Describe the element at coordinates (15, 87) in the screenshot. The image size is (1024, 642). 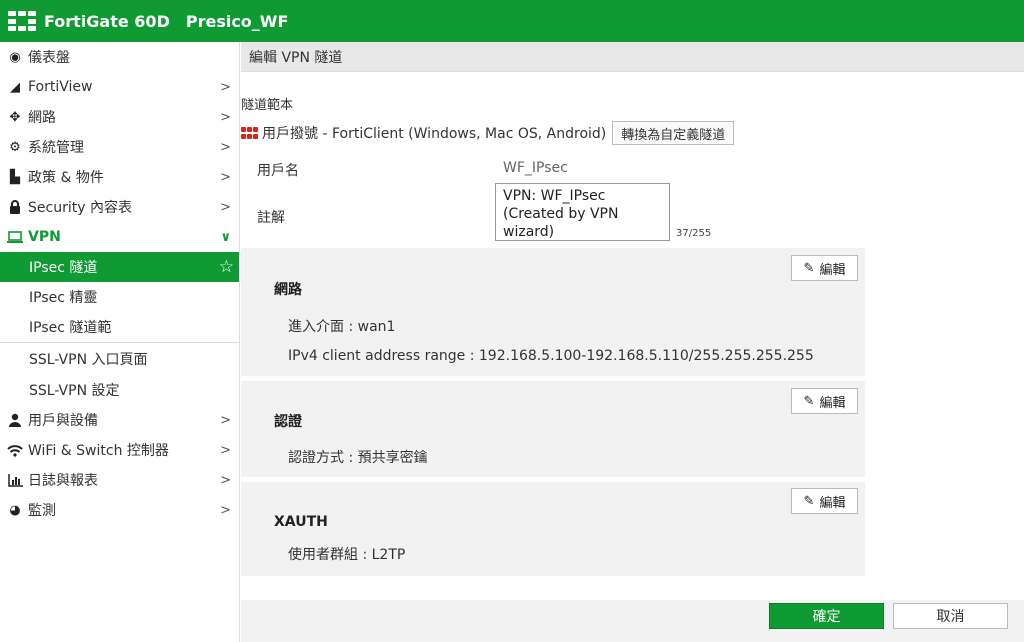
I see `chart-icon: ◢` at that location.